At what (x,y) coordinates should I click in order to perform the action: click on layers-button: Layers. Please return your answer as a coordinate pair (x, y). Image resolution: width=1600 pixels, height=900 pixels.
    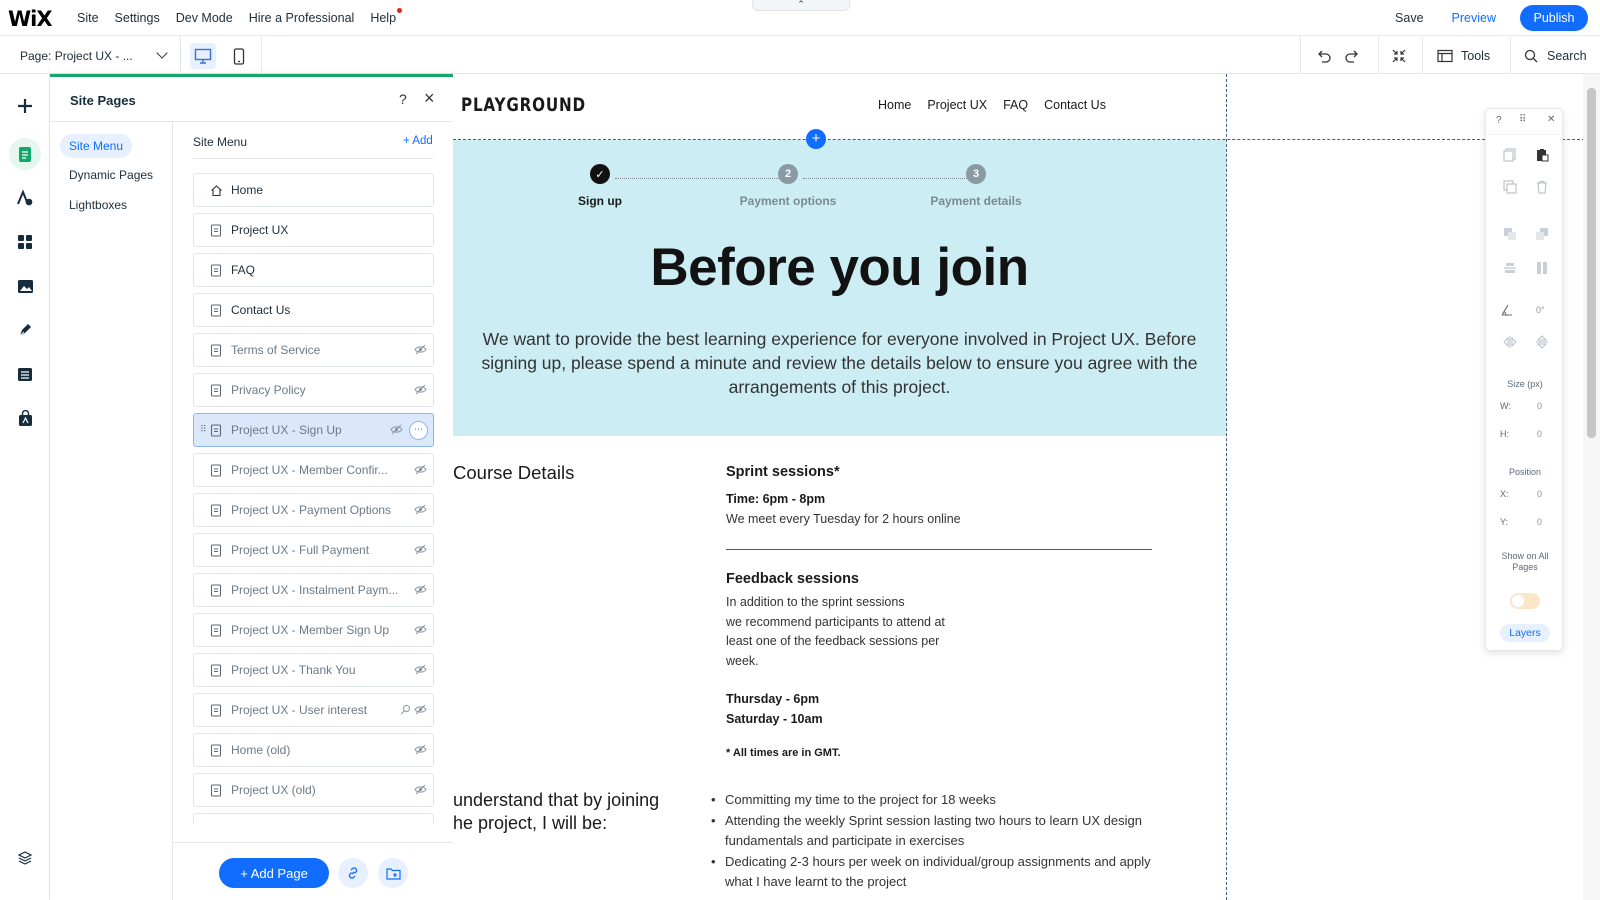
    Looking at the image, I should click on (1525, 633).